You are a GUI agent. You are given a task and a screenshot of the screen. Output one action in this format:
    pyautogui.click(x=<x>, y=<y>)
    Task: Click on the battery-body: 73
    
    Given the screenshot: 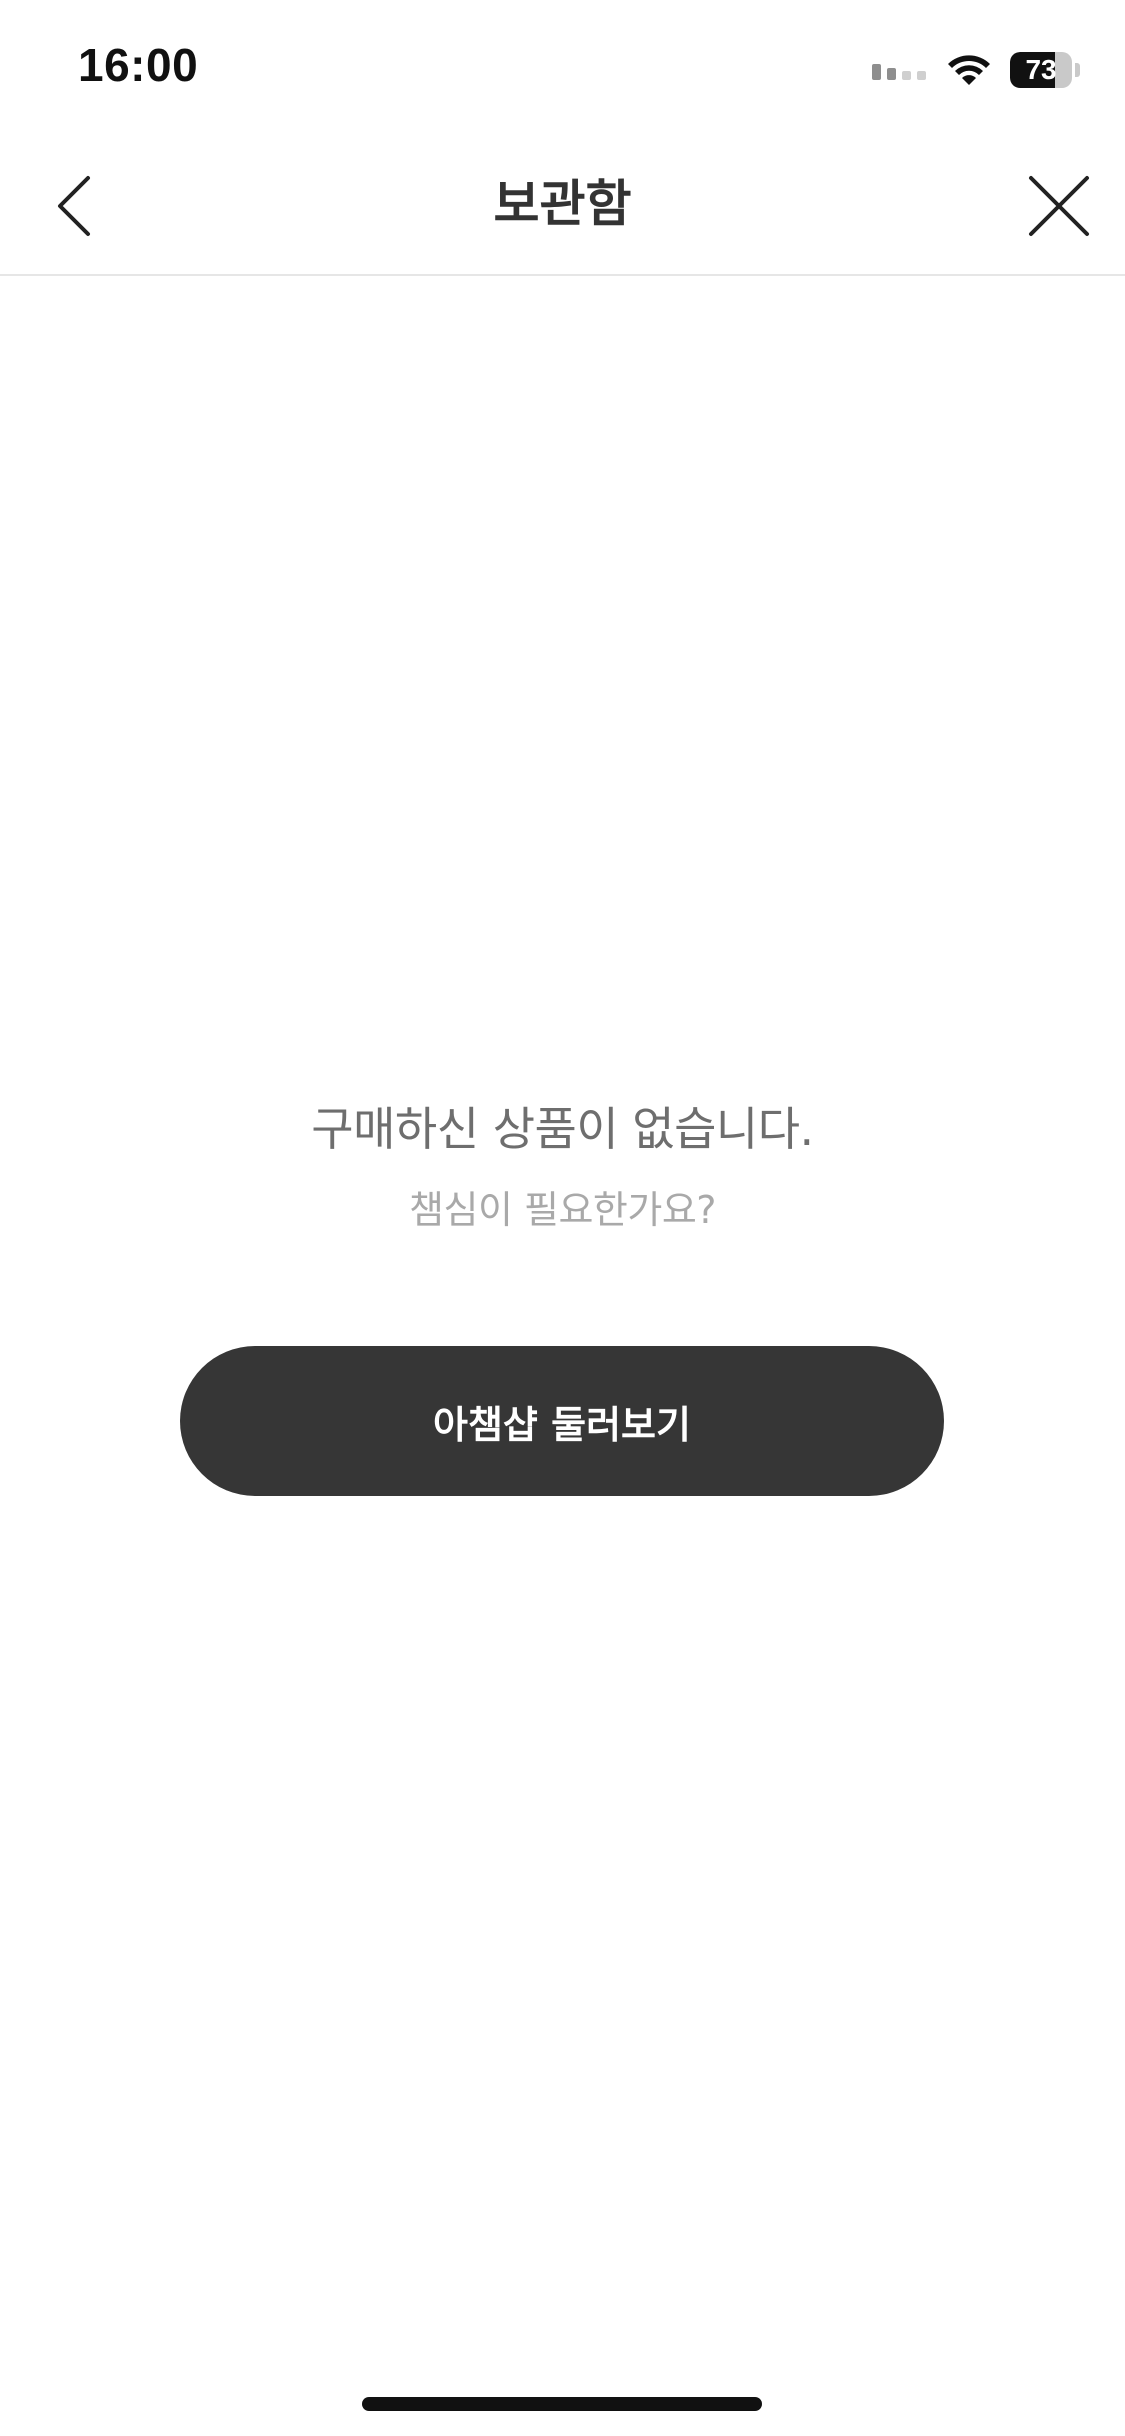 What is the action you would take?
    pyautogui.click(x=1041, y=70)
    